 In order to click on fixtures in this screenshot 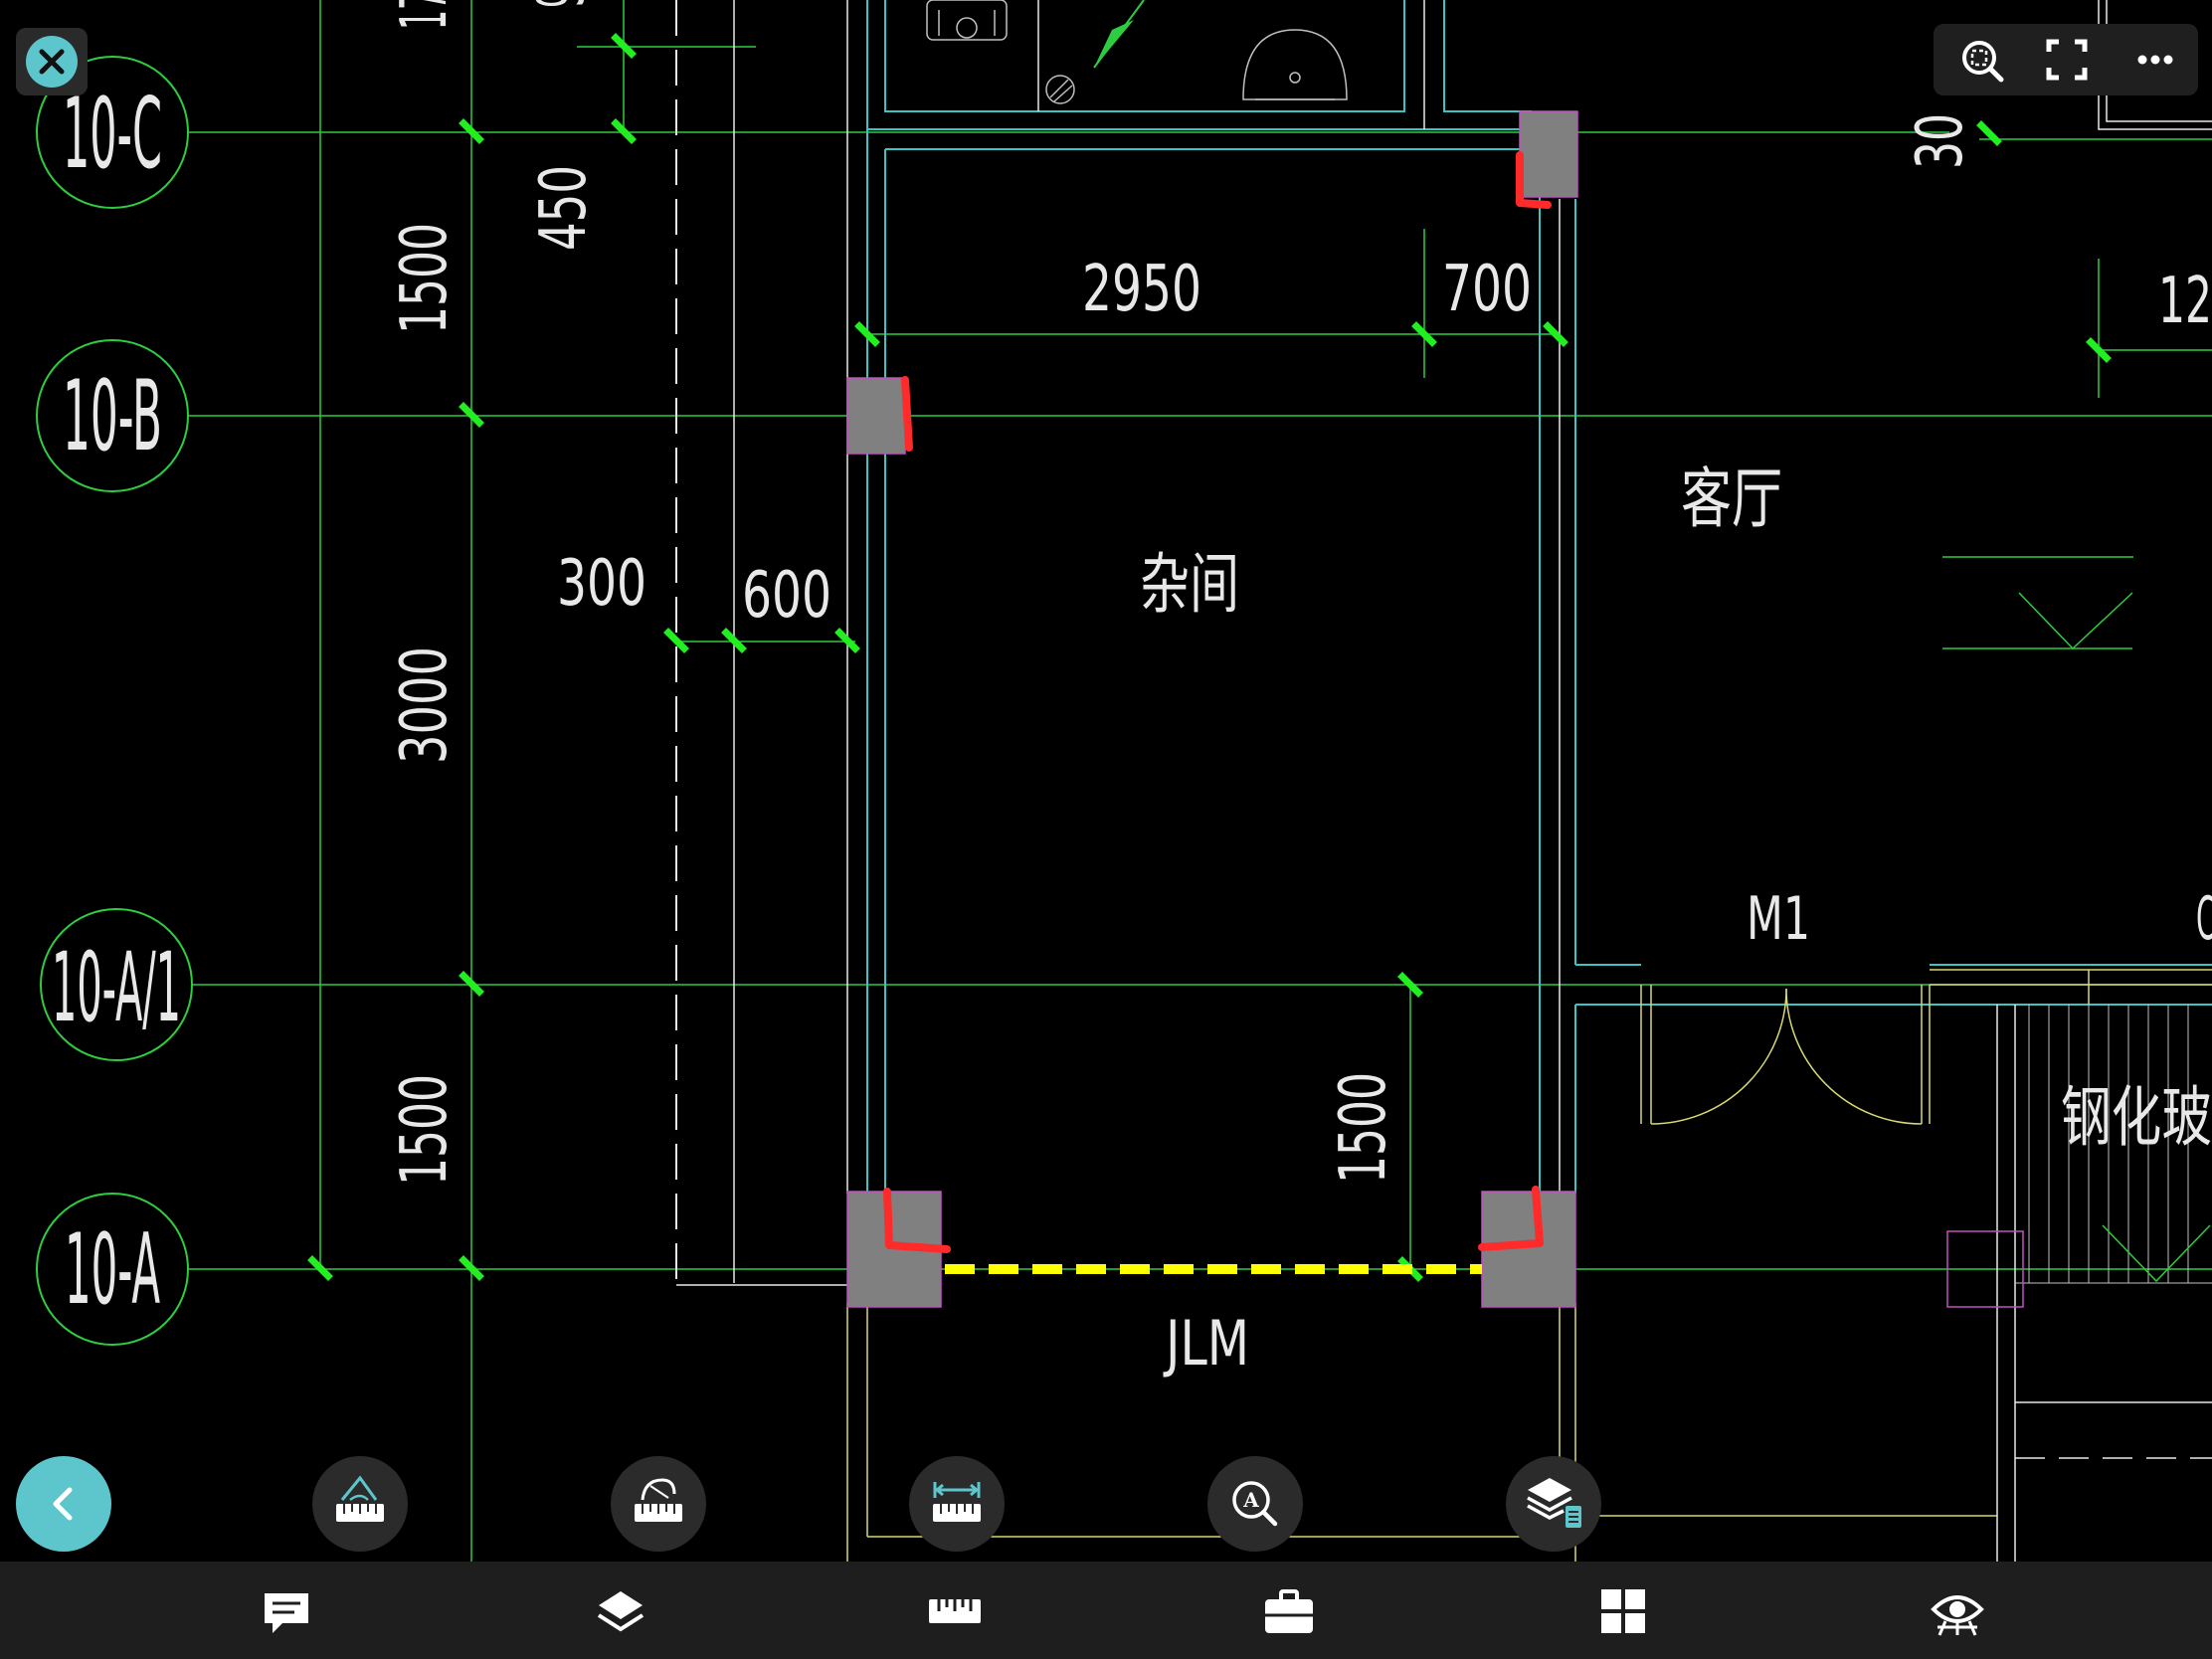, I will do `click(1137, 52)`.